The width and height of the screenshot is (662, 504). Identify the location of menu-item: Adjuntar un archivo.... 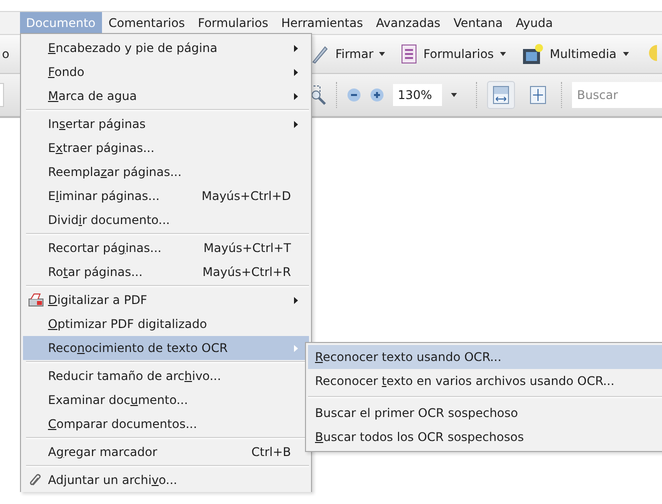
(166, 480).